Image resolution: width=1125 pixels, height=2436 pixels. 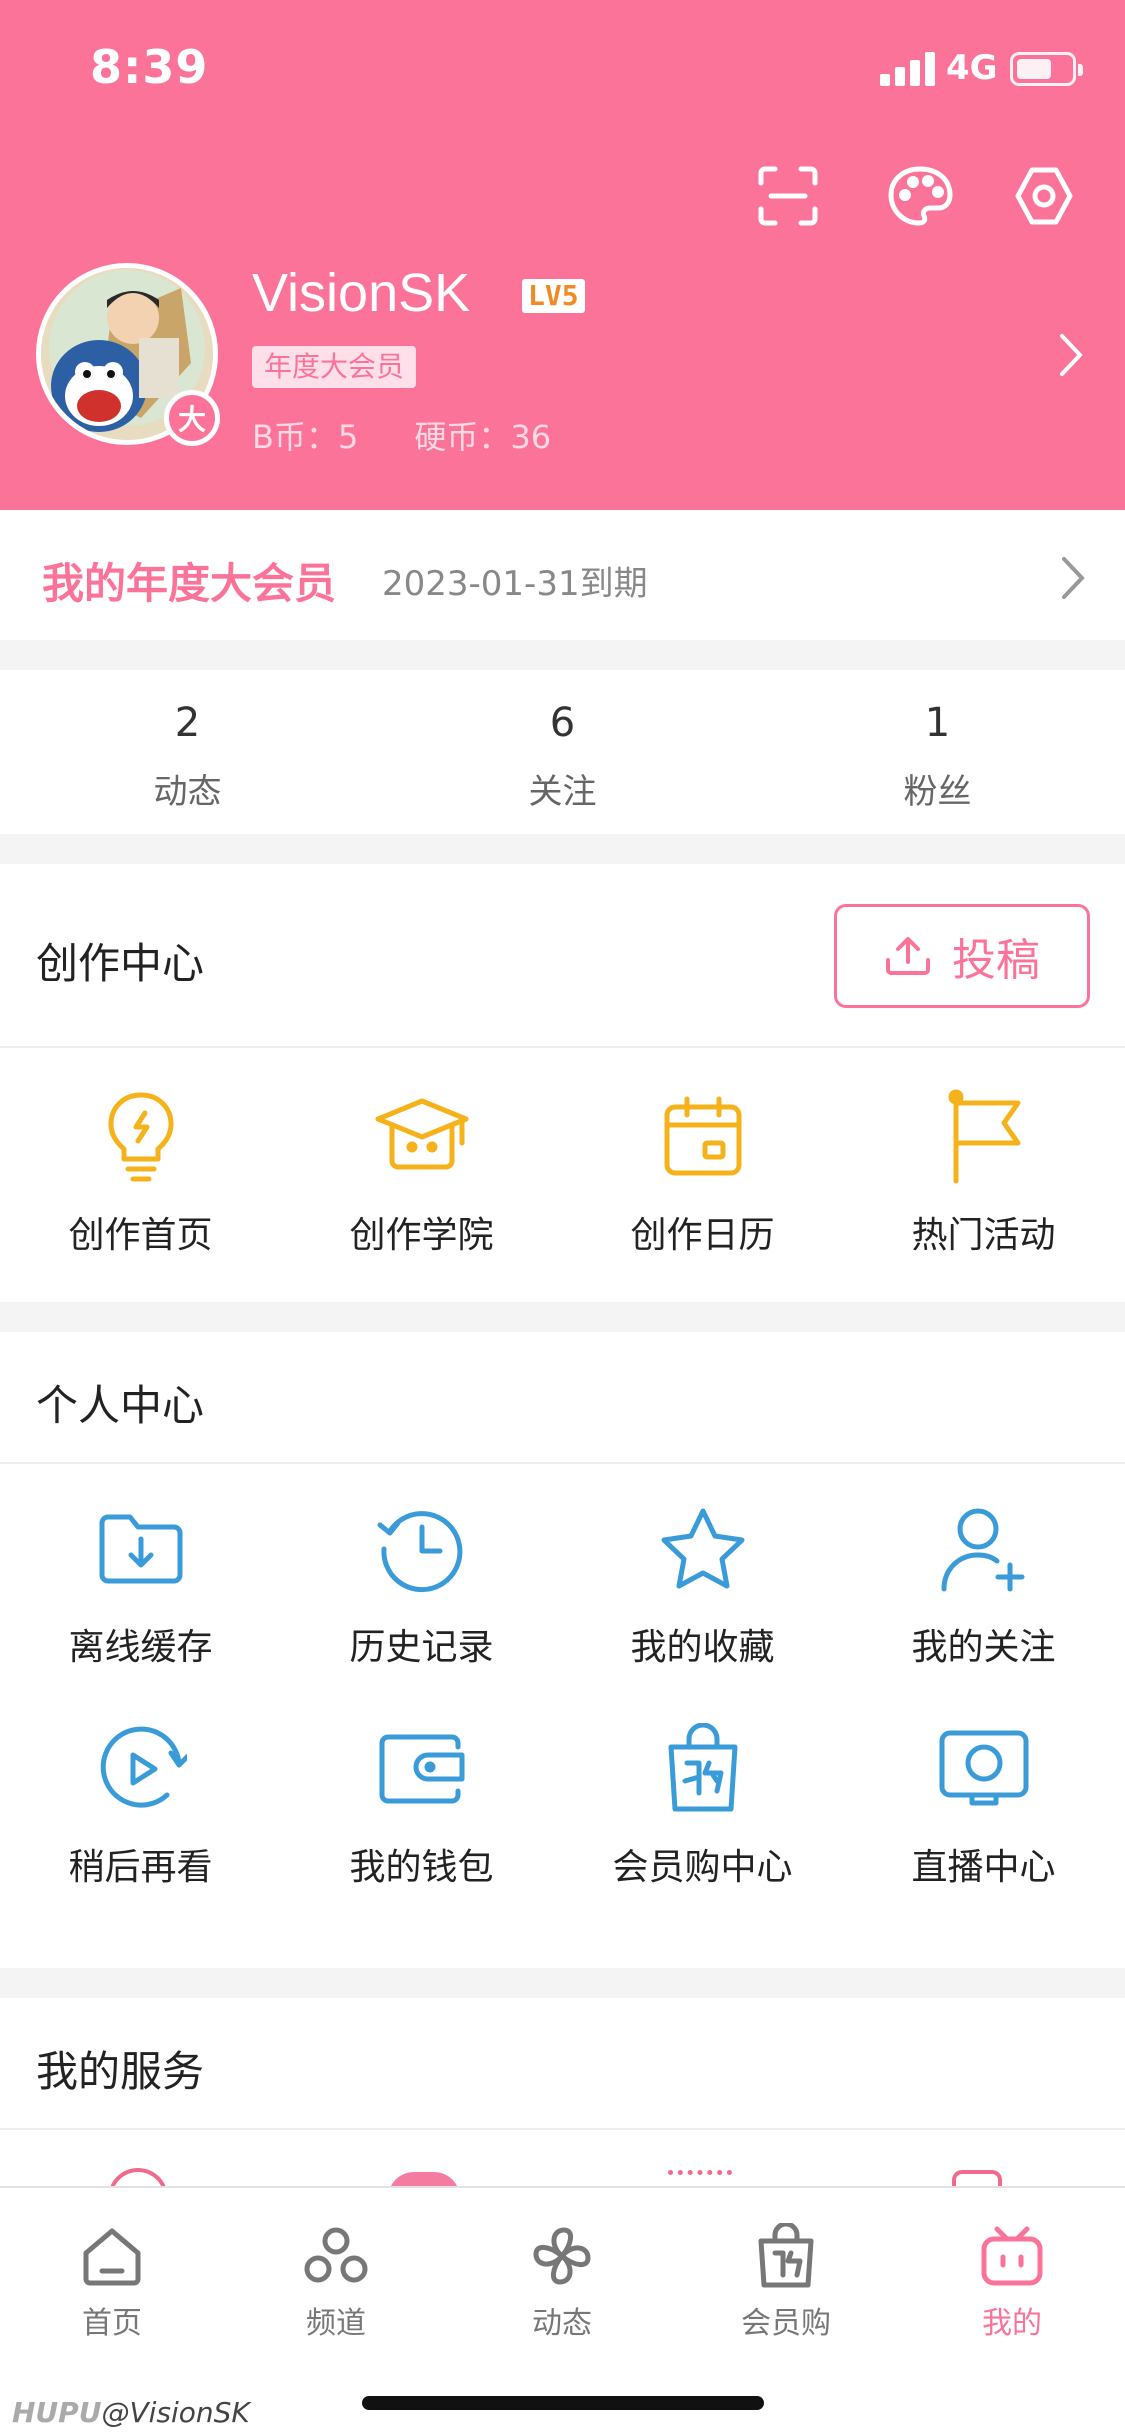 I want to click on stat-label: 关注, so click(x=562, y=792).